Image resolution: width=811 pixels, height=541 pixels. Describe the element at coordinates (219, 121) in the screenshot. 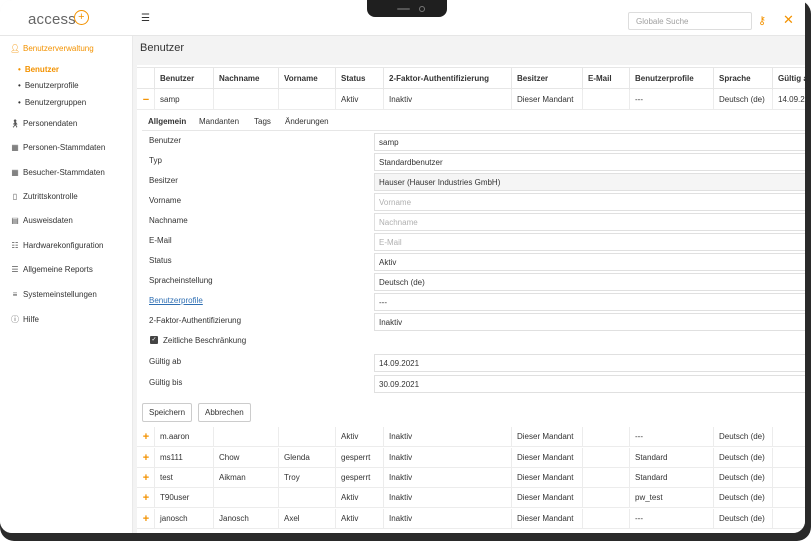

I see `tab-mandanten: Mandanten` at that location.